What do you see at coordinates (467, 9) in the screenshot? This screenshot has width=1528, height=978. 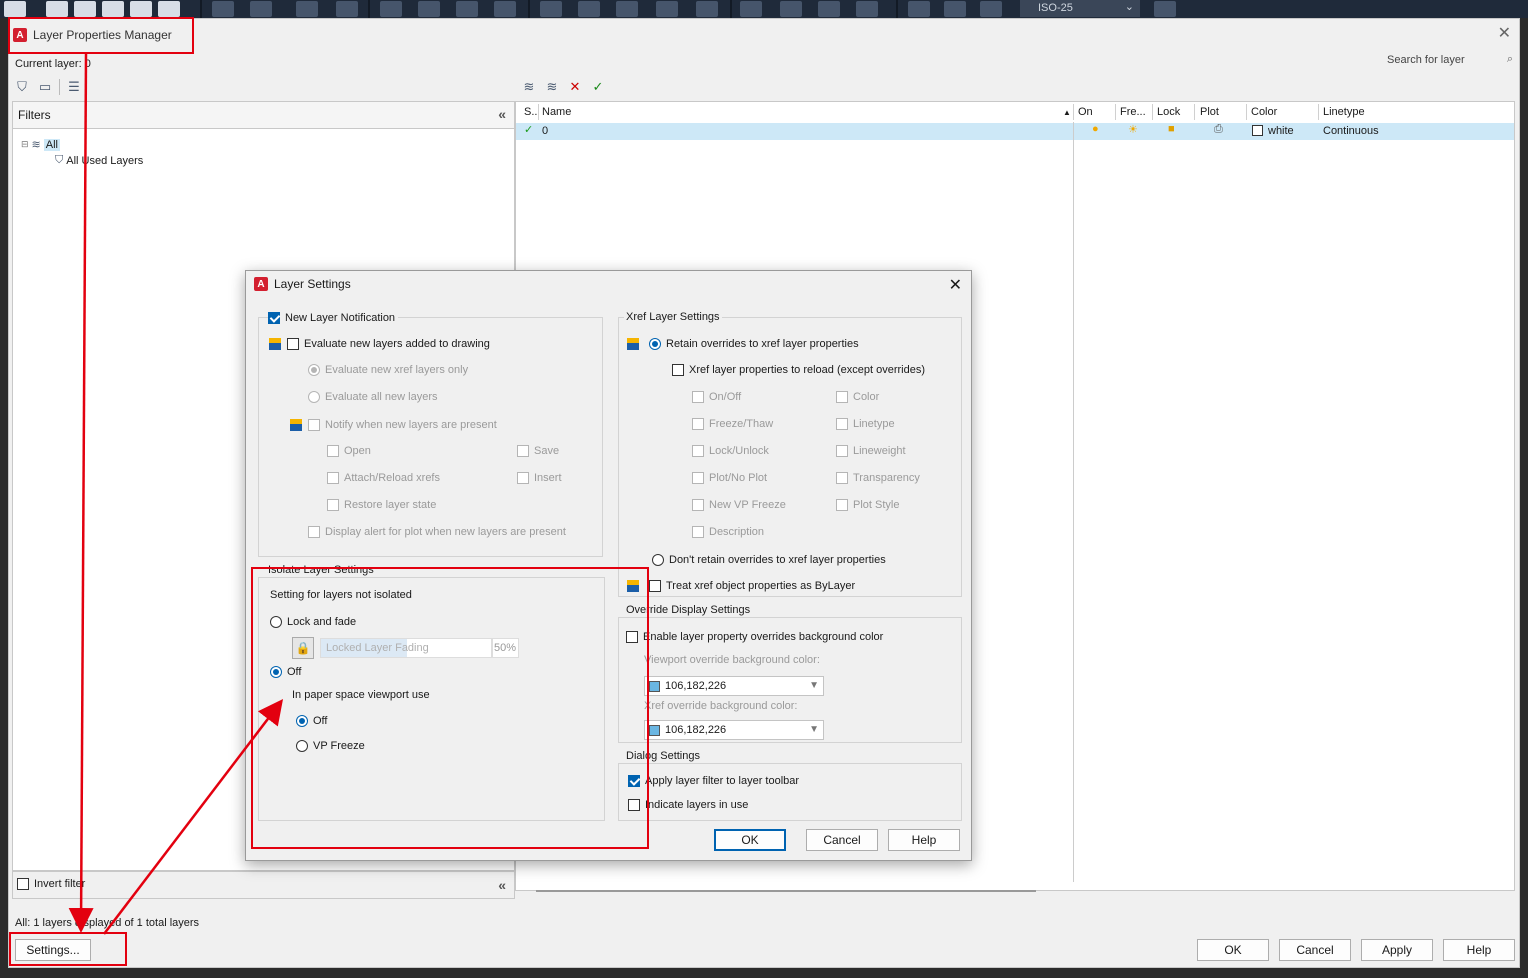 I see `circle-icon` at bounding box center [467, 9].